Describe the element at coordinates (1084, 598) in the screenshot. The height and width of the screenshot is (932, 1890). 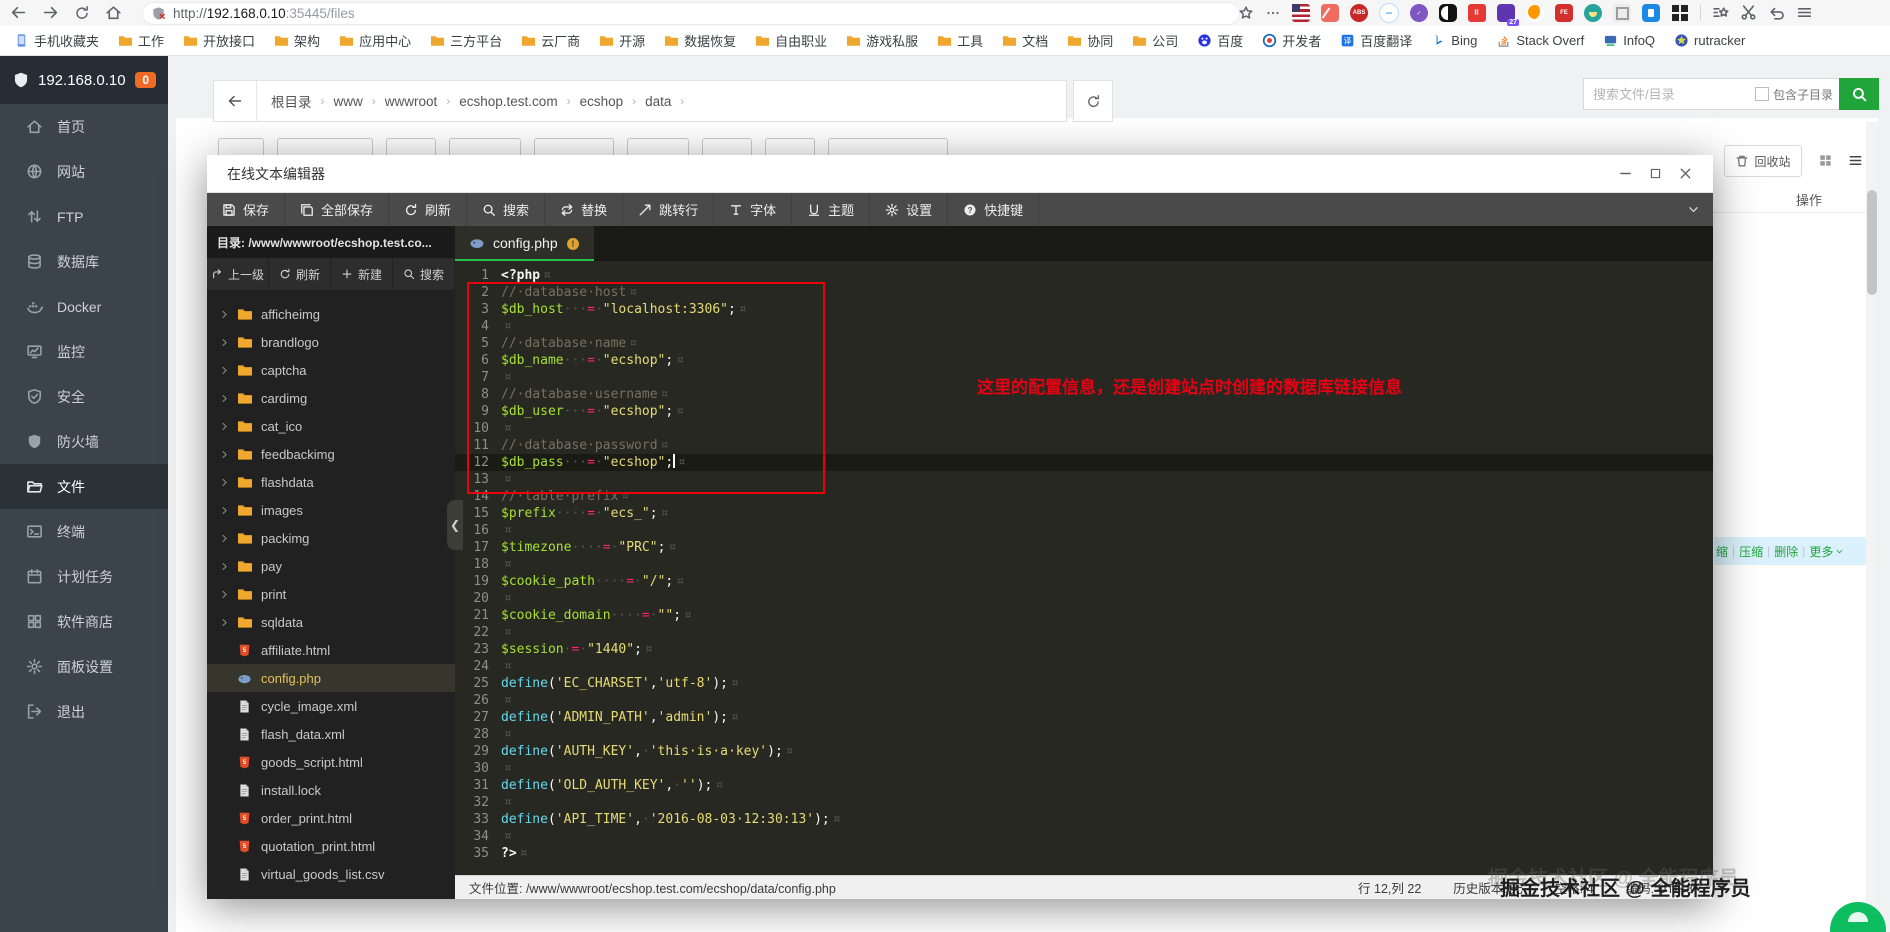
I see `code-line-20: 20 ¤` at that location.